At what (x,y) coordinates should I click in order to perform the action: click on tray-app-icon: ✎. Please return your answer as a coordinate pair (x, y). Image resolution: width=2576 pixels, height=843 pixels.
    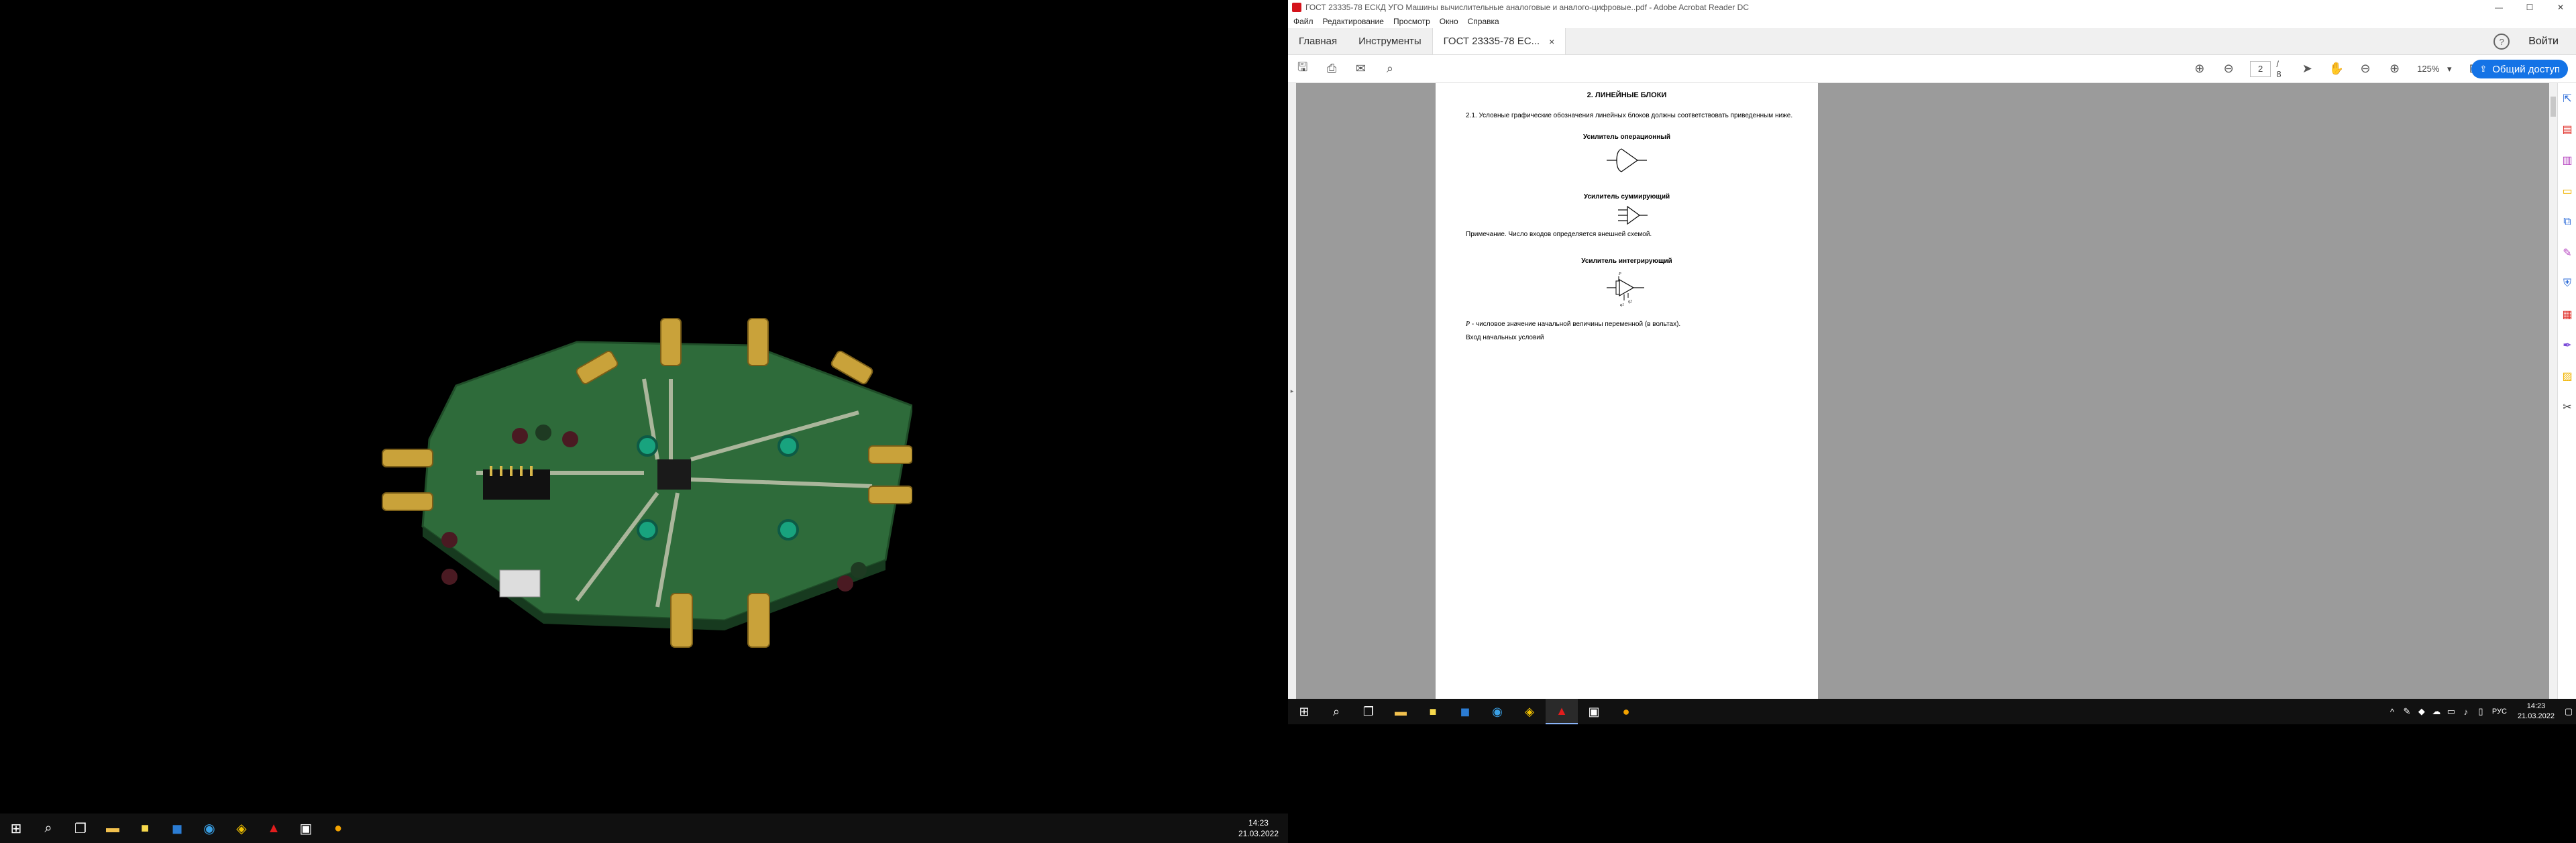
    Looking at the image, I should click on (2407, 711).